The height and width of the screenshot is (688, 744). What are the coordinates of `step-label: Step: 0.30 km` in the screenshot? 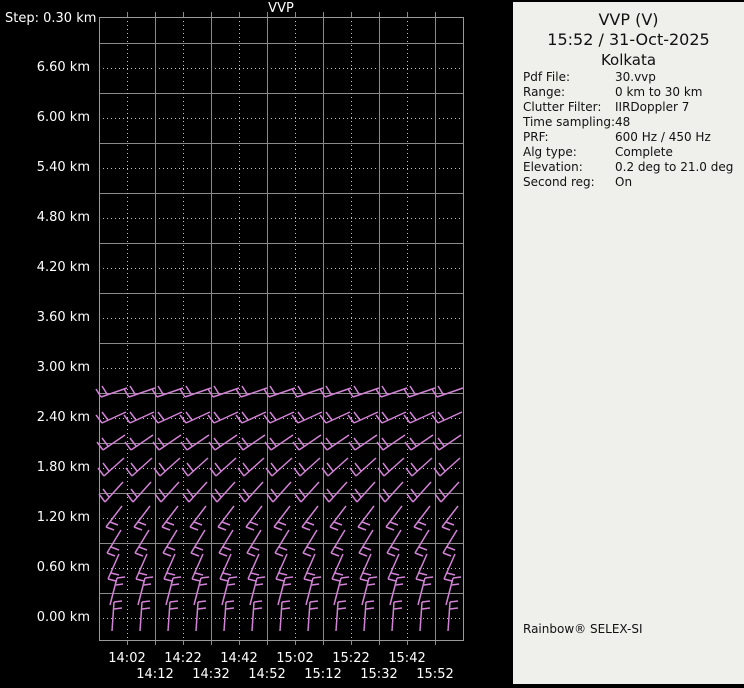 It's located at (51, 18).